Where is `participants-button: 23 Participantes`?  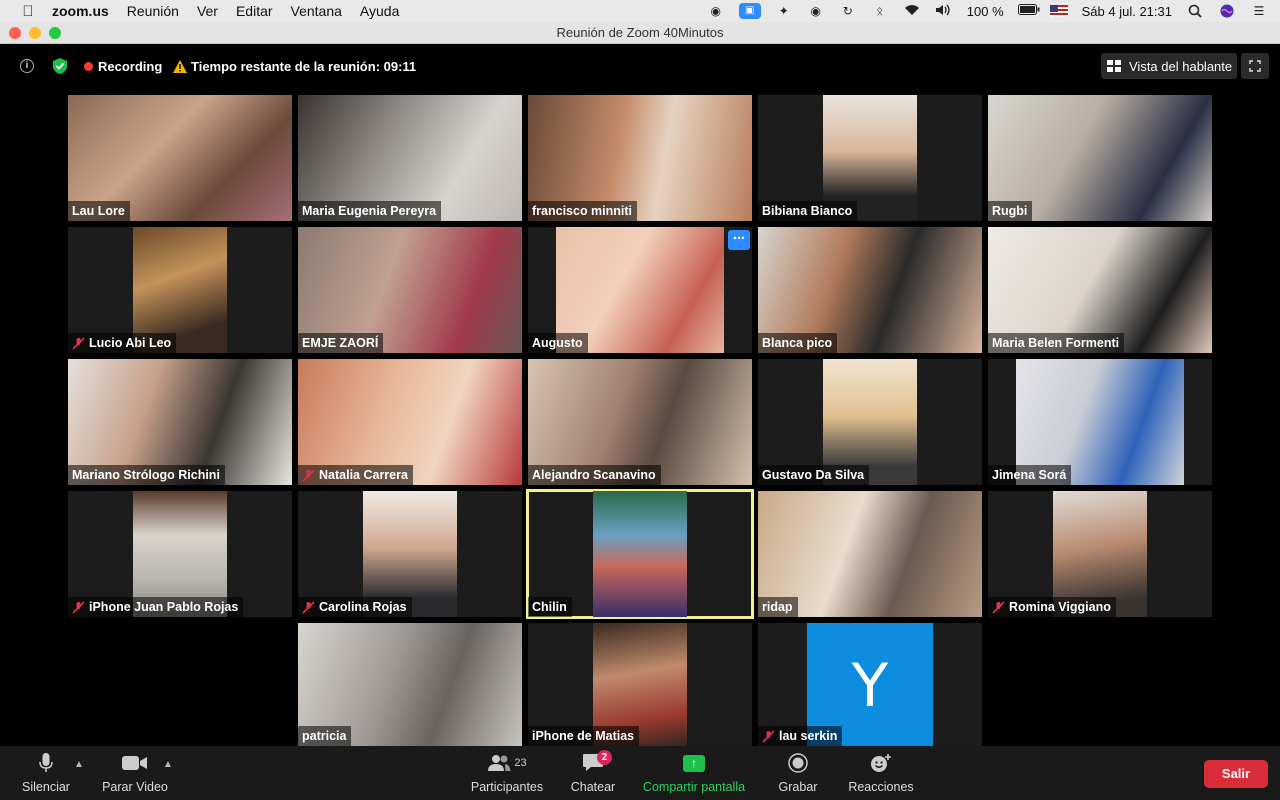
participants-button: 23 Participantes is located at coordinates (507, 773).